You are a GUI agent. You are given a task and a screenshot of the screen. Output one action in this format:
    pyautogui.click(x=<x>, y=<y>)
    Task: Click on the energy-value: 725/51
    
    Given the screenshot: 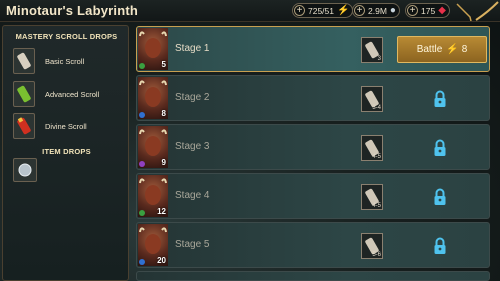 What is the action you would take?
    pyautogui.click(x=321, y=10)
    